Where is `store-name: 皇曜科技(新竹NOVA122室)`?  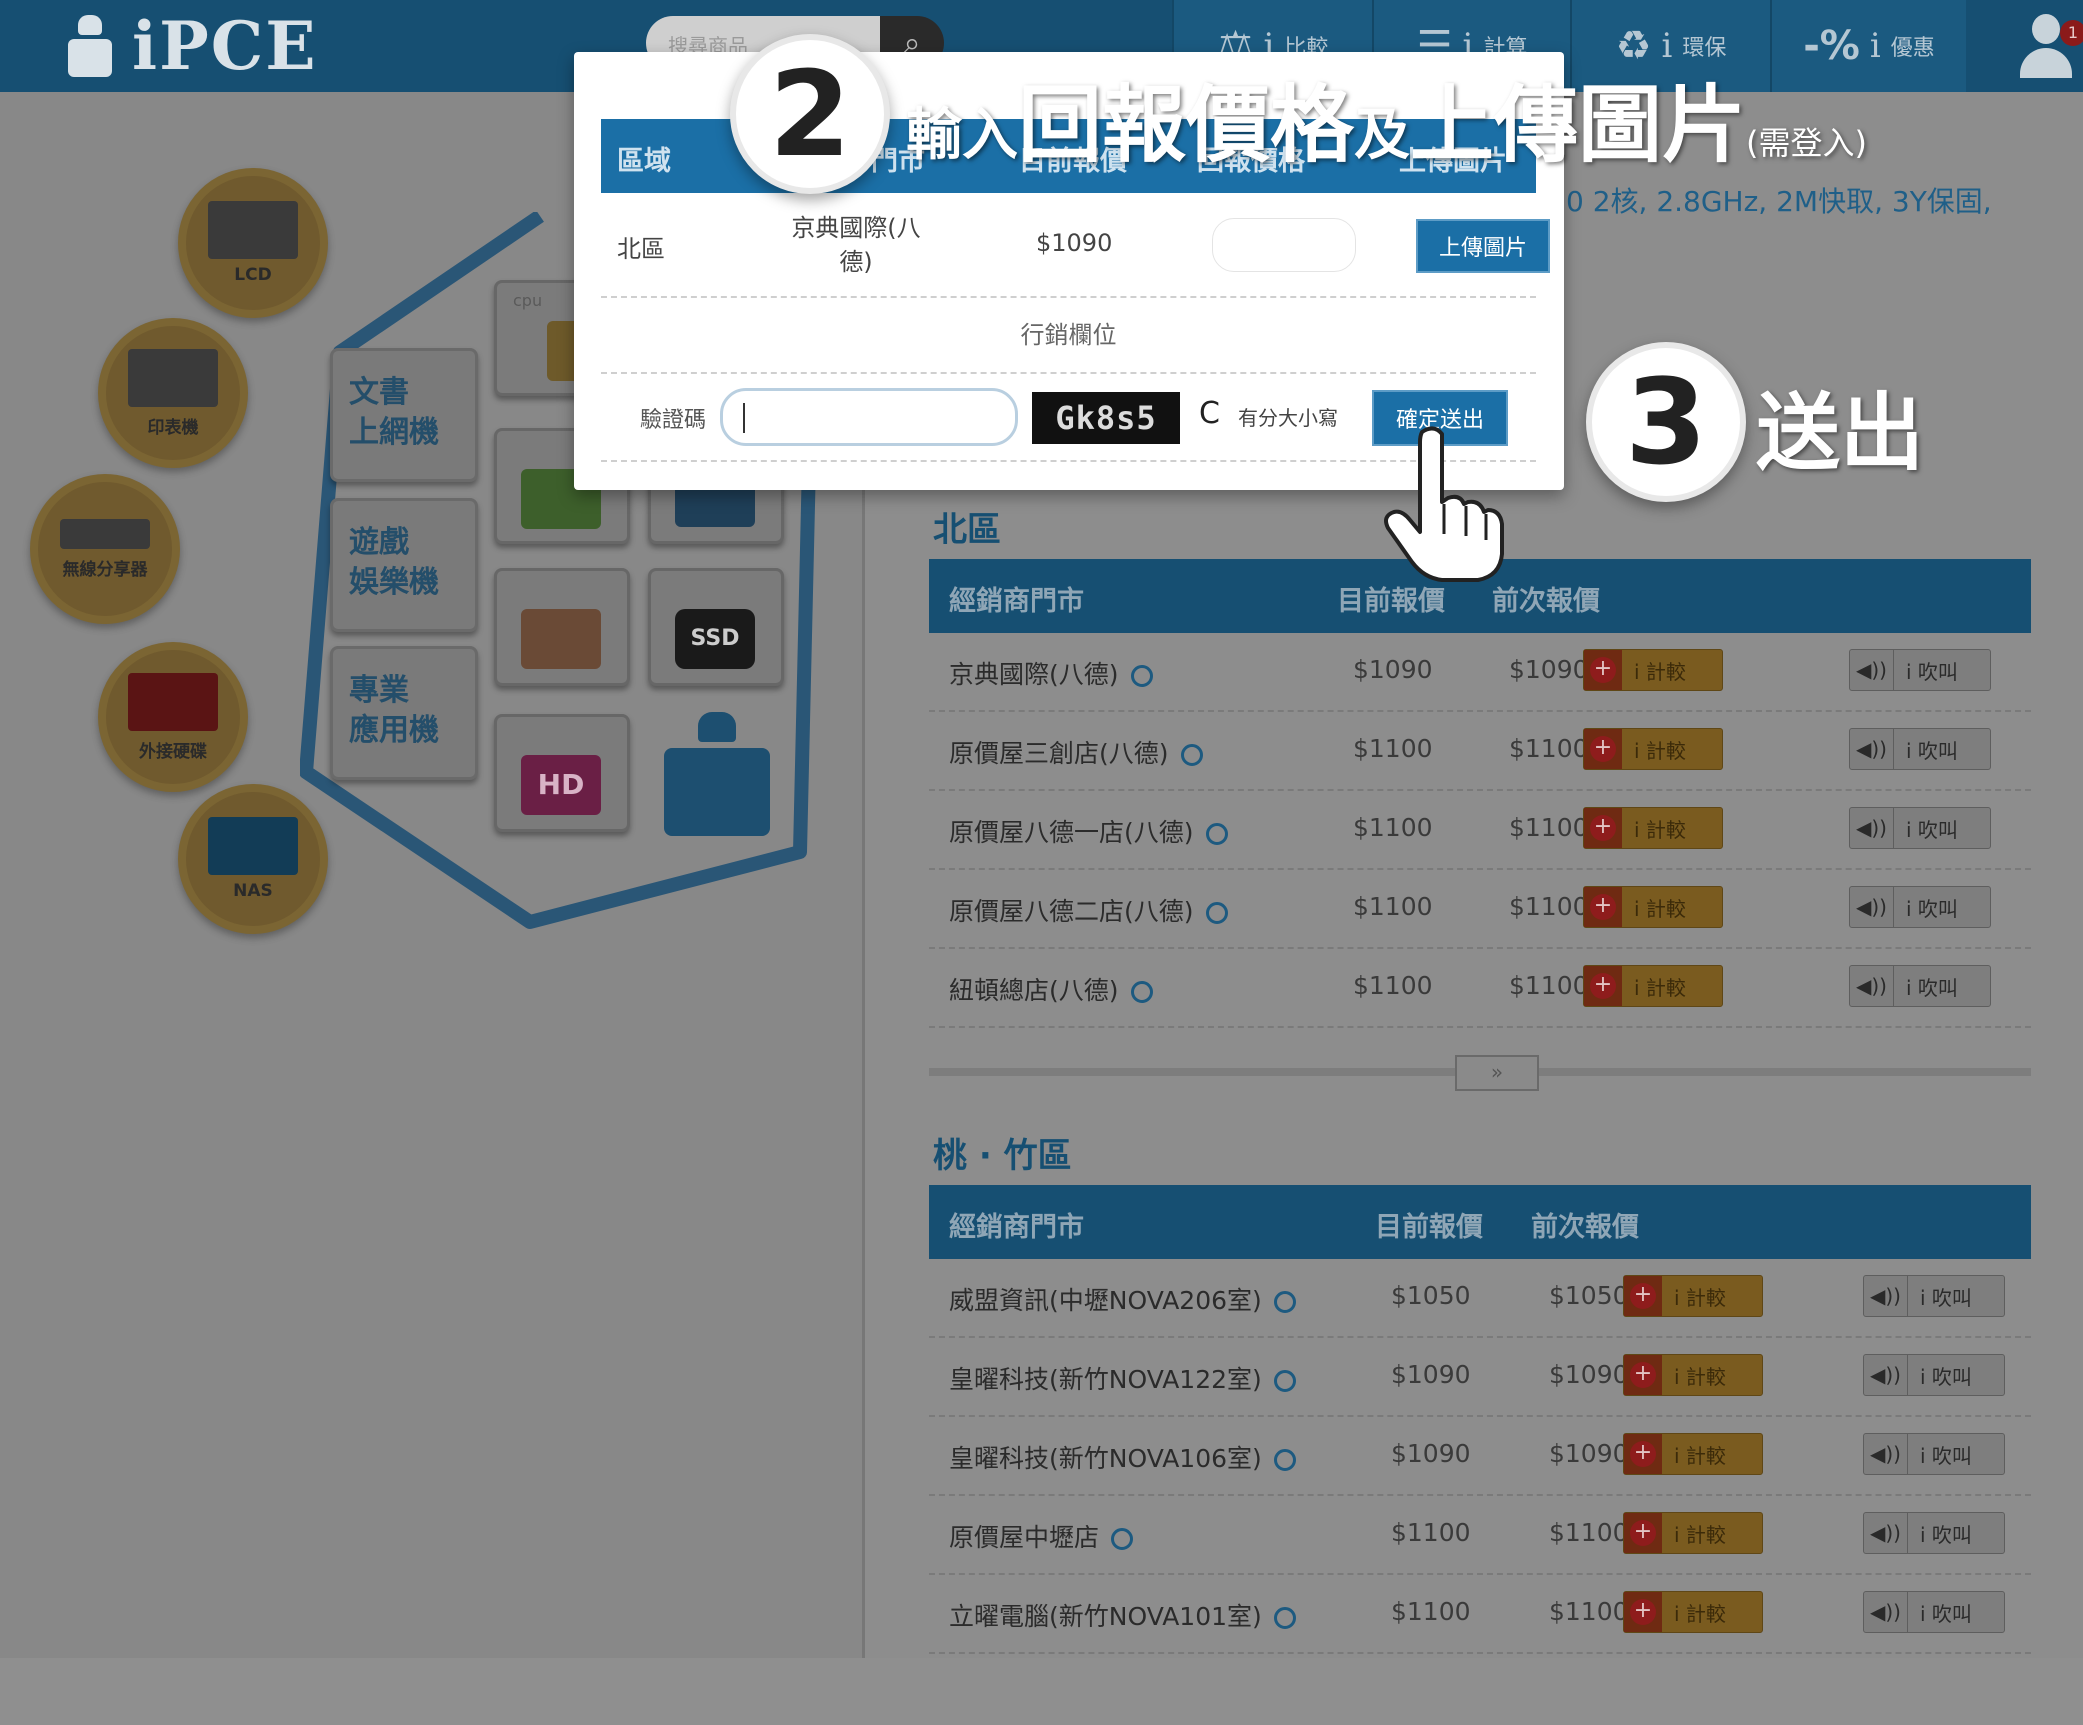 store-name: 皇曜科技(新竹NOVA122室) is located at coordinates (1122, 1378).